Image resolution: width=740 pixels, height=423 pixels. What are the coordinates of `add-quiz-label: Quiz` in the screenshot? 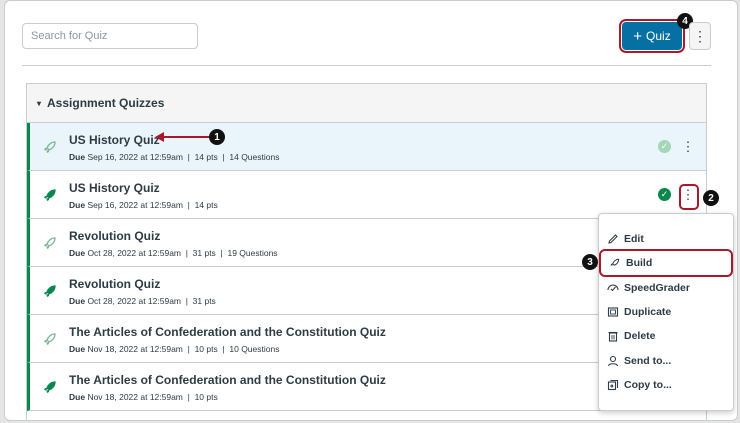 It's located at (658, 36).